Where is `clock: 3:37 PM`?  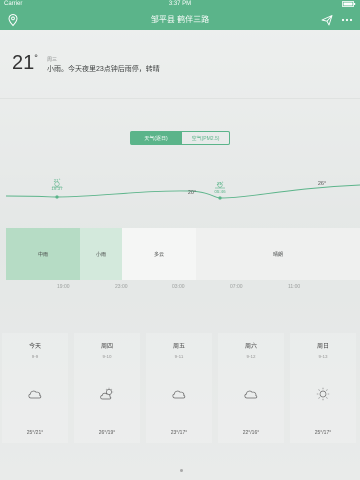
clock: 3:37 PM is located at coordinates (180, 4).